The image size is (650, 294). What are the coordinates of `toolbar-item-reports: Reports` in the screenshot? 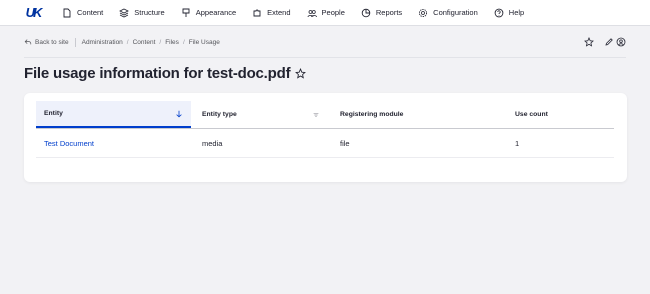 It's located at (381, 13).